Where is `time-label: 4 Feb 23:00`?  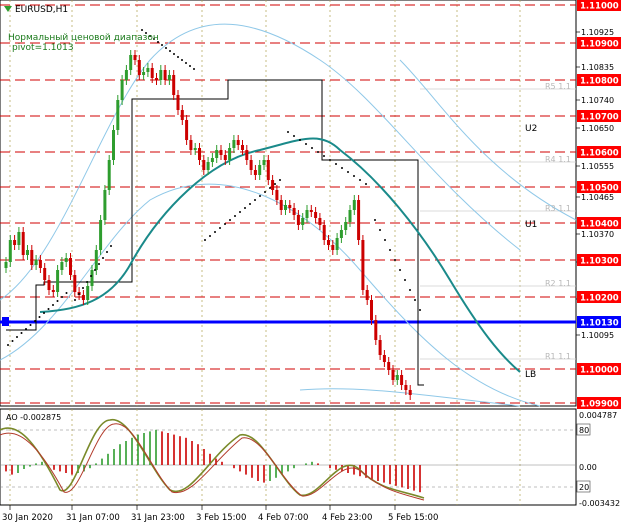 time-label: 4 Feb 23:00 is located at coordinates (347, 518).